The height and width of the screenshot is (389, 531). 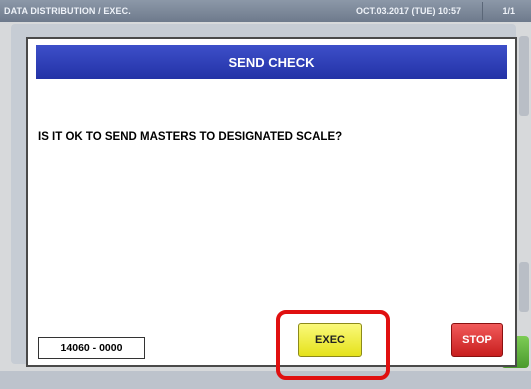 I want to click on exec-button: EXEC, so click(x=330, y=340).